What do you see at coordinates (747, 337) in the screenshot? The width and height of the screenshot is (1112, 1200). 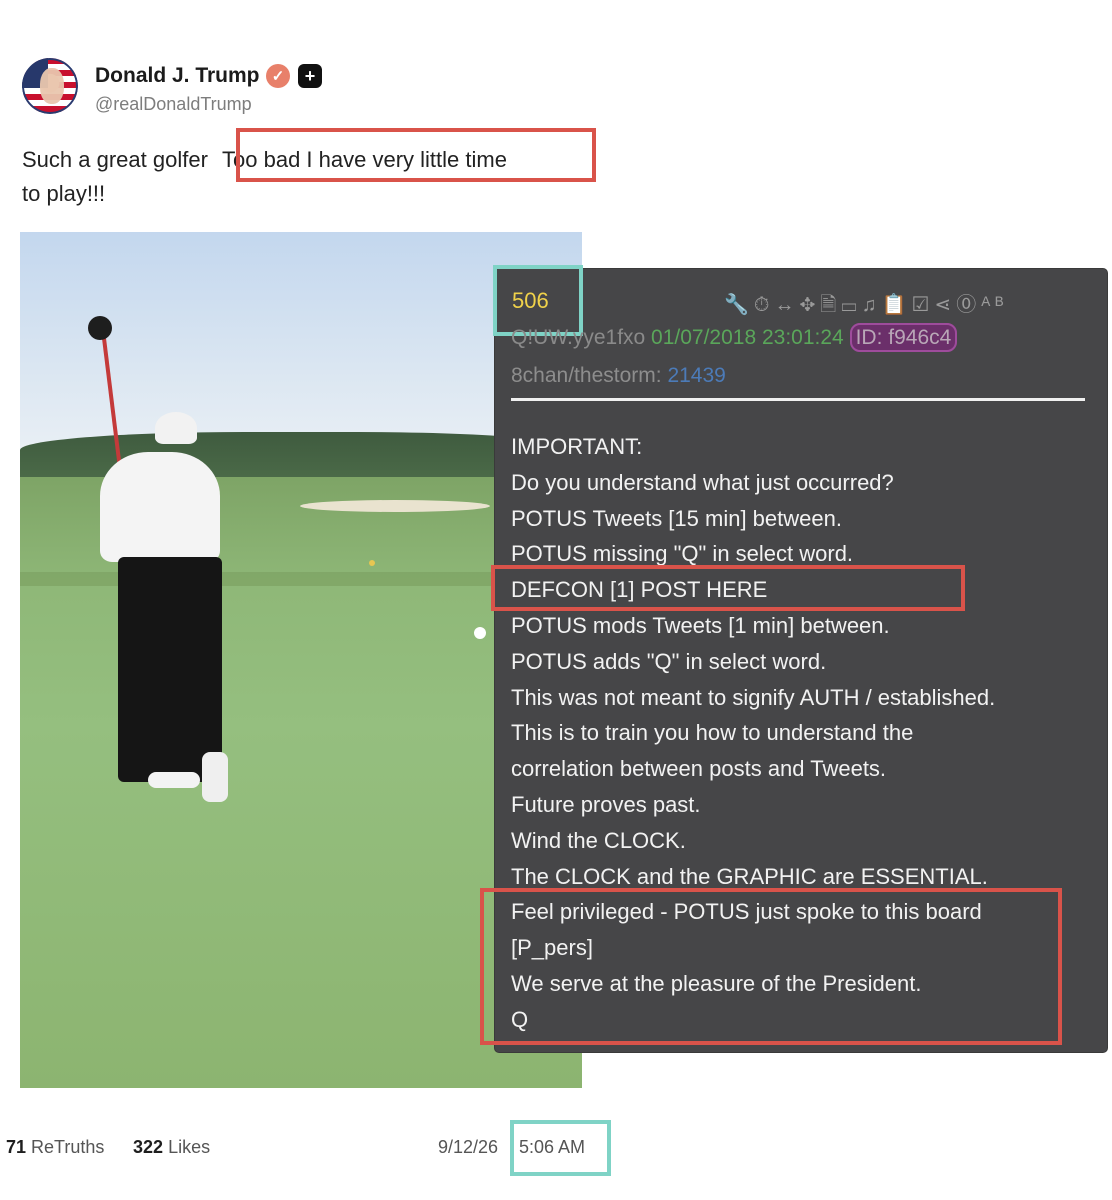 I see `q-post-datetime: 01/07/2018 23:01:24` at bounding box center [747, 337].